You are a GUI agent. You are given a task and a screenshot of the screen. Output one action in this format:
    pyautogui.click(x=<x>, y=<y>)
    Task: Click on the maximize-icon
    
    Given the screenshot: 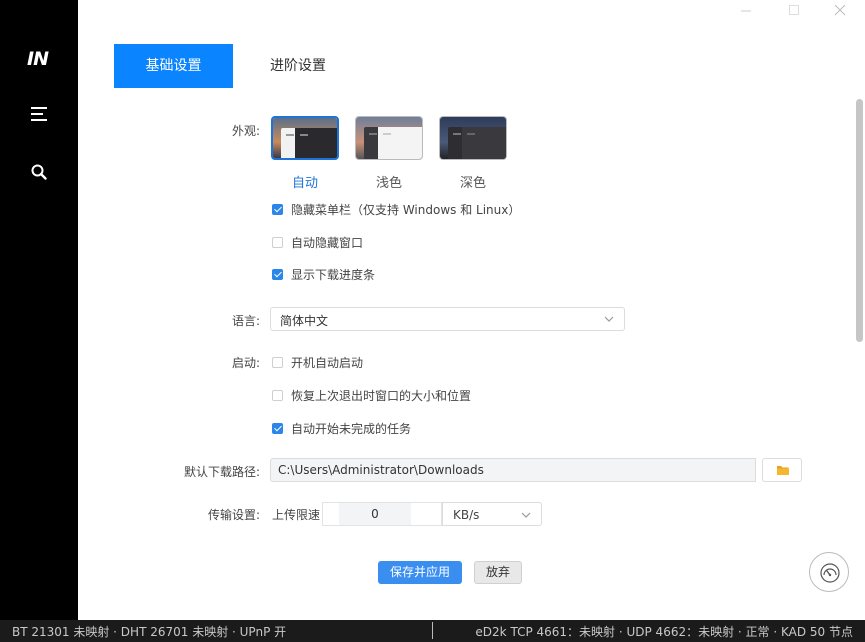 What is the action you would take?
    pyautogui.click(x=794, y=10)
    